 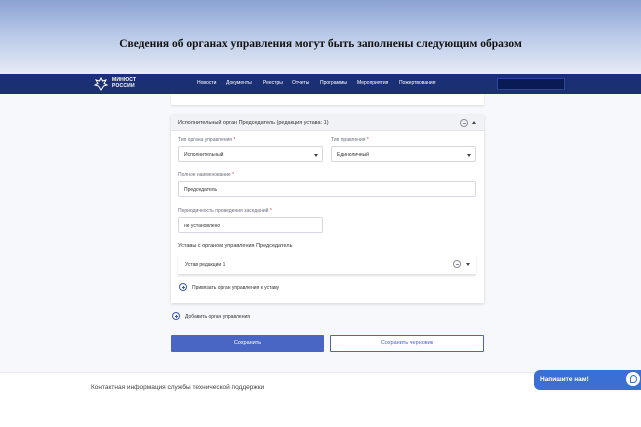 What do you see at coordinates (372, 83) in the screenshot?
I see `nav-item-events: Мероприятия` at bounding box center [372, 83].